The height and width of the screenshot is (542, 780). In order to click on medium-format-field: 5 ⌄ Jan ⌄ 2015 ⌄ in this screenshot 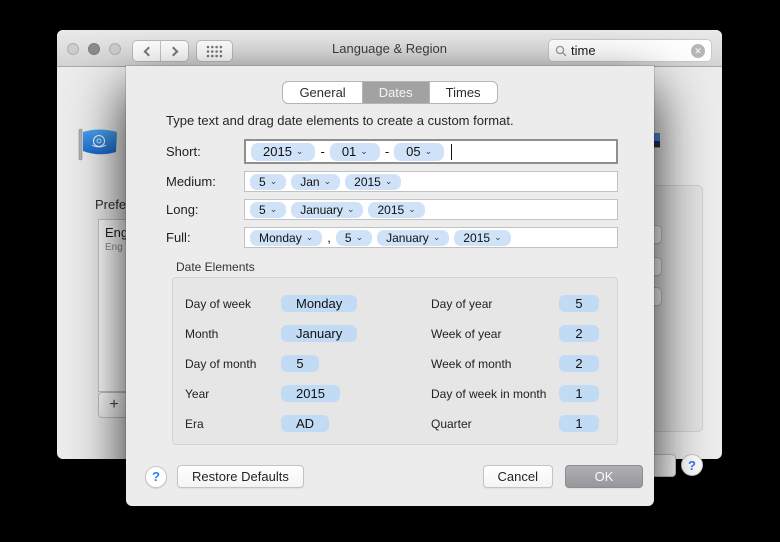, I will do `click(431, 181)`.